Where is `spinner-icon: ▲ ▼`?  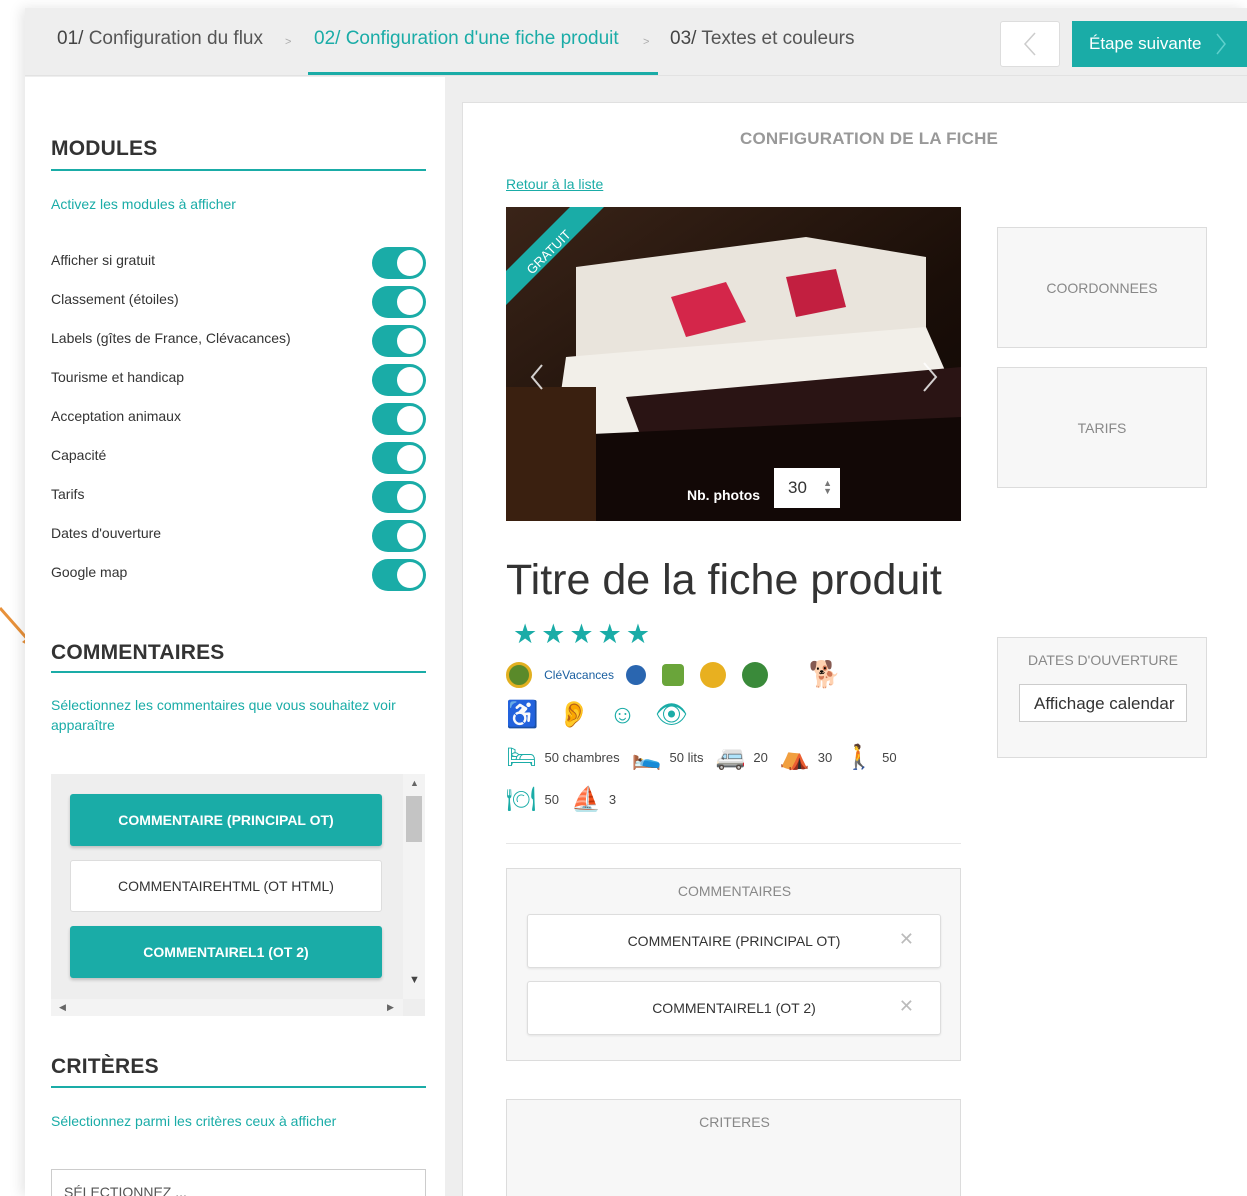
spinner-icon: ▲ ▼ is located at coordinates (827, 487).